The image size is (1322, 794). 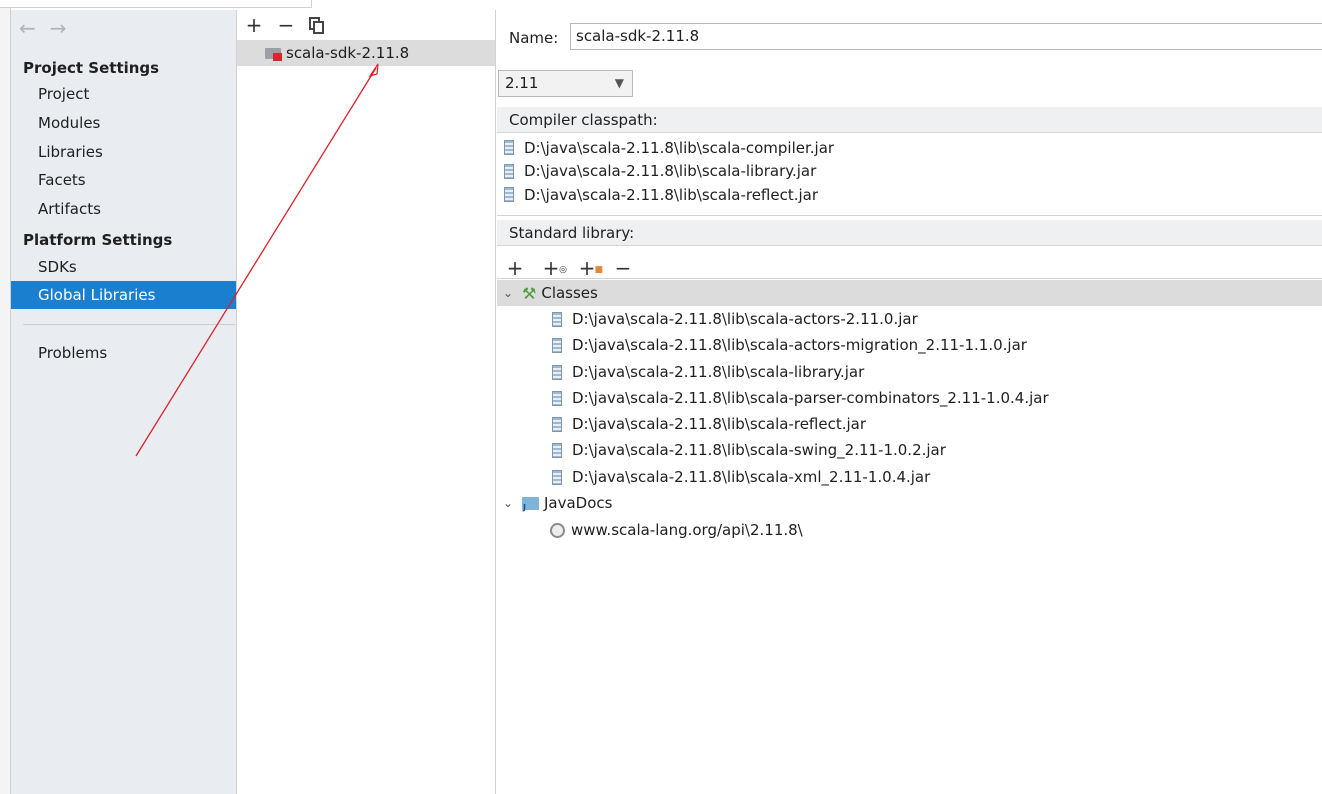 I want to click on copy-icon, so click(x=317, y=25).